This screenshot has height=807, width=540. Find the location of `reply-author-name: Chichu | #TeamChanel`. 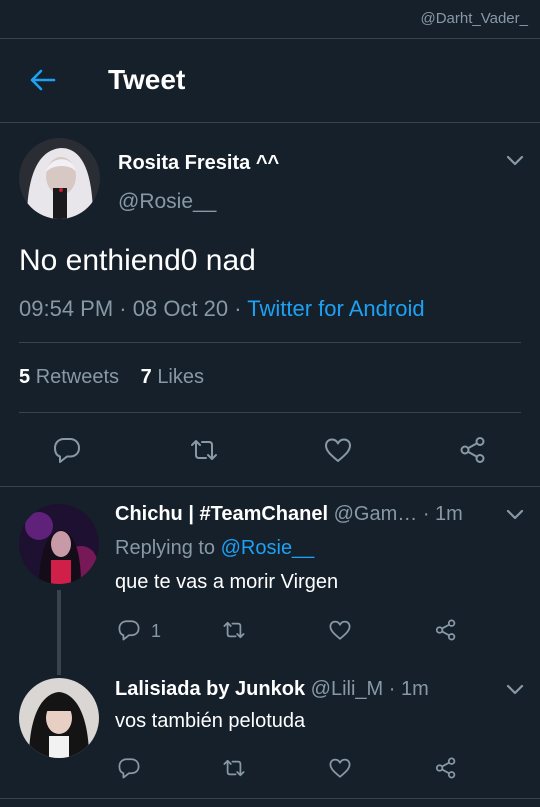

reply-author-name: Chichu | #TeamChanel is located at coordinates (221, 514).